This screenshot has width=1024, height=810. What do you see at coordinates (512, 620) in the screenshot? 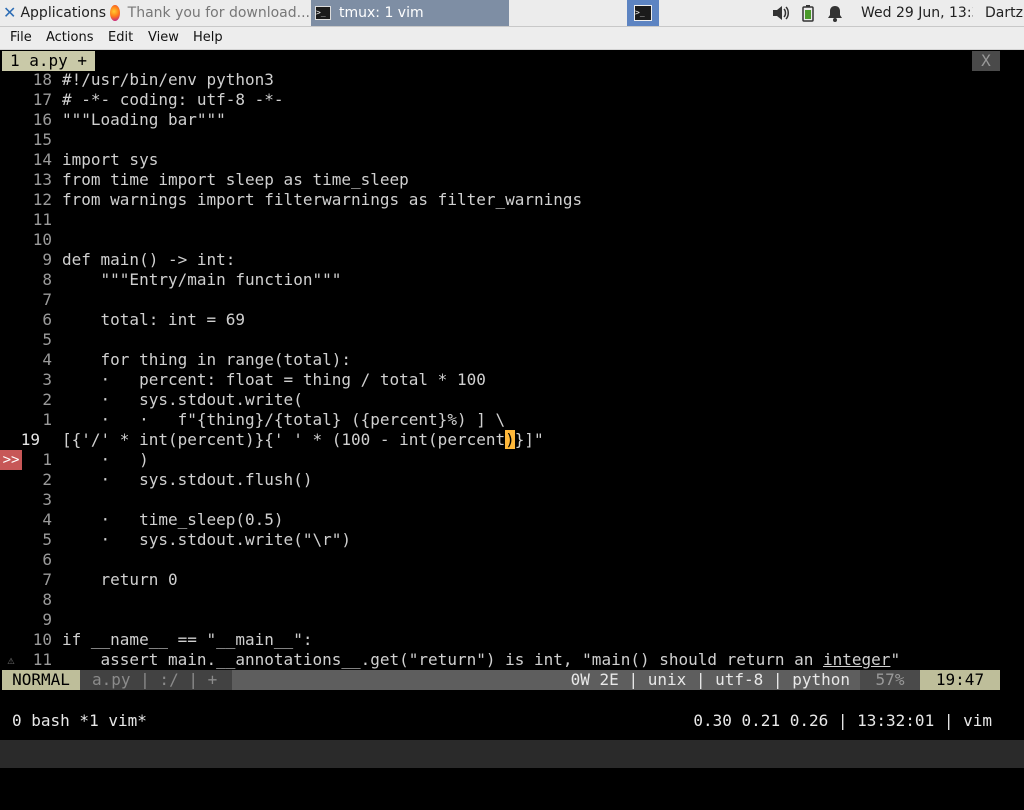
I see `code-line: 9` at bounding box center [512, 620].